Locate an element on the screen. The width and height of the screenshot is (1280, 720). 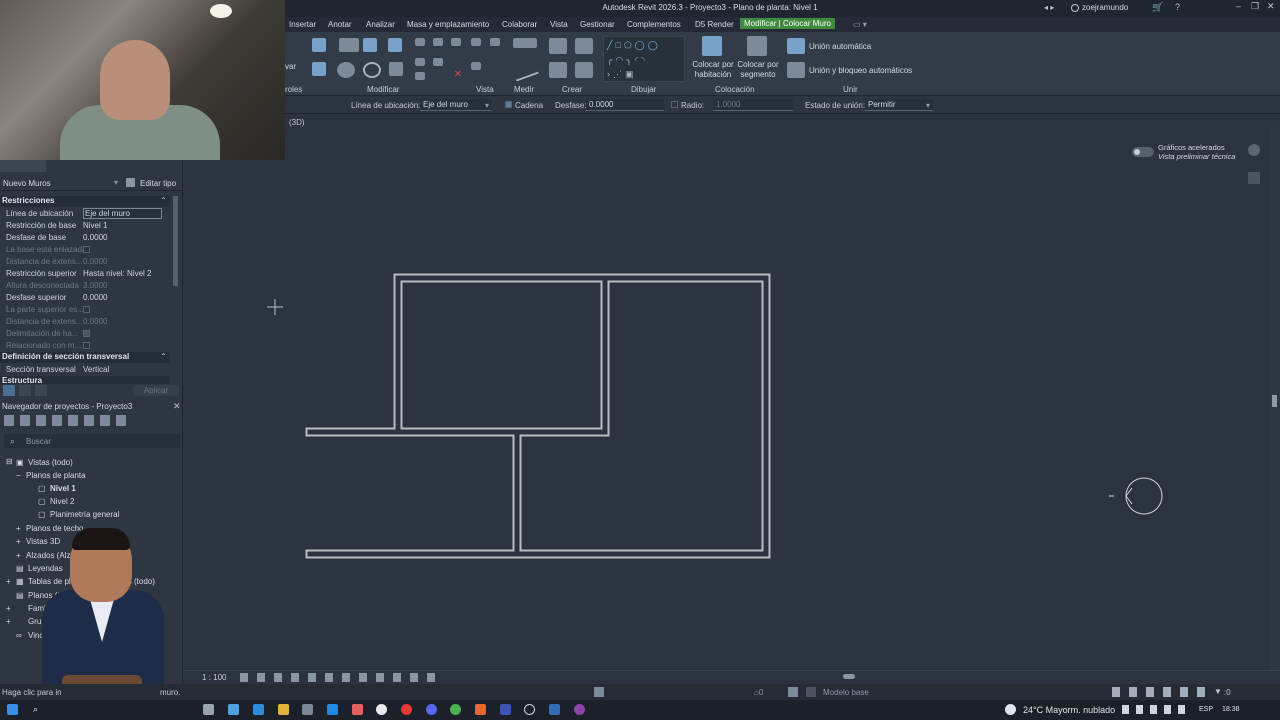
radius-check-icon is located at coordinates (674, 104).